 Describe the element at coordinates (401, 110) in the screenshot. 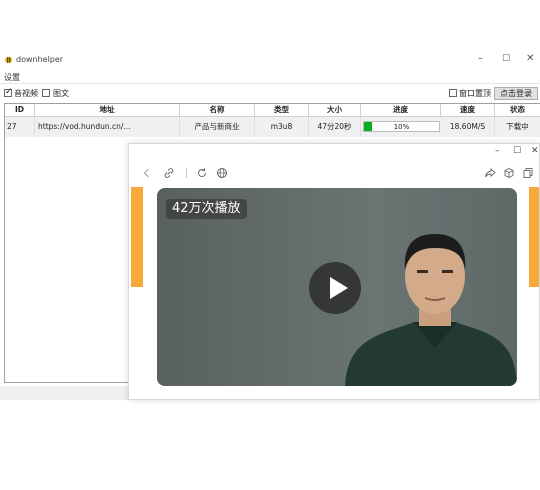

I see `column-header-progress: 进度` at that location.